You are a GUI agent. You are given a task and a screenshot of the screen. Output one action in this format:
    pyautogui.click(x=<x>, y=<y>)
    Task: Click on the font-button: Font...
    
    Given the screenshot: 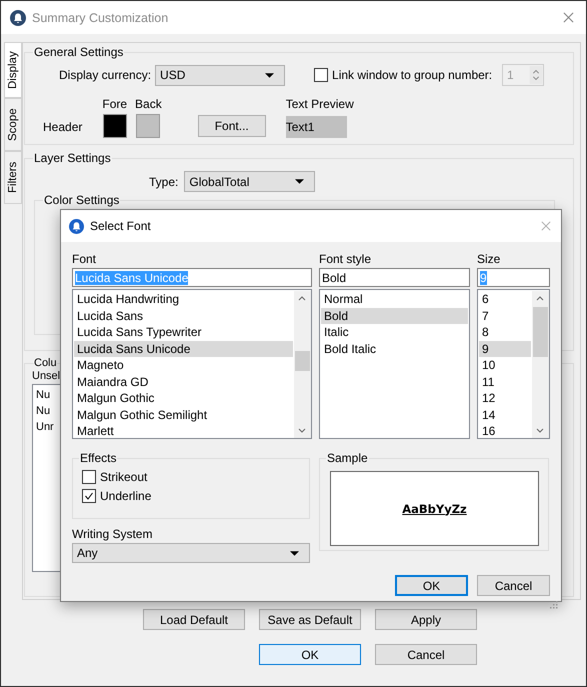 What is the action you would take?
    pyautogui.click(x=232, y=126)
    